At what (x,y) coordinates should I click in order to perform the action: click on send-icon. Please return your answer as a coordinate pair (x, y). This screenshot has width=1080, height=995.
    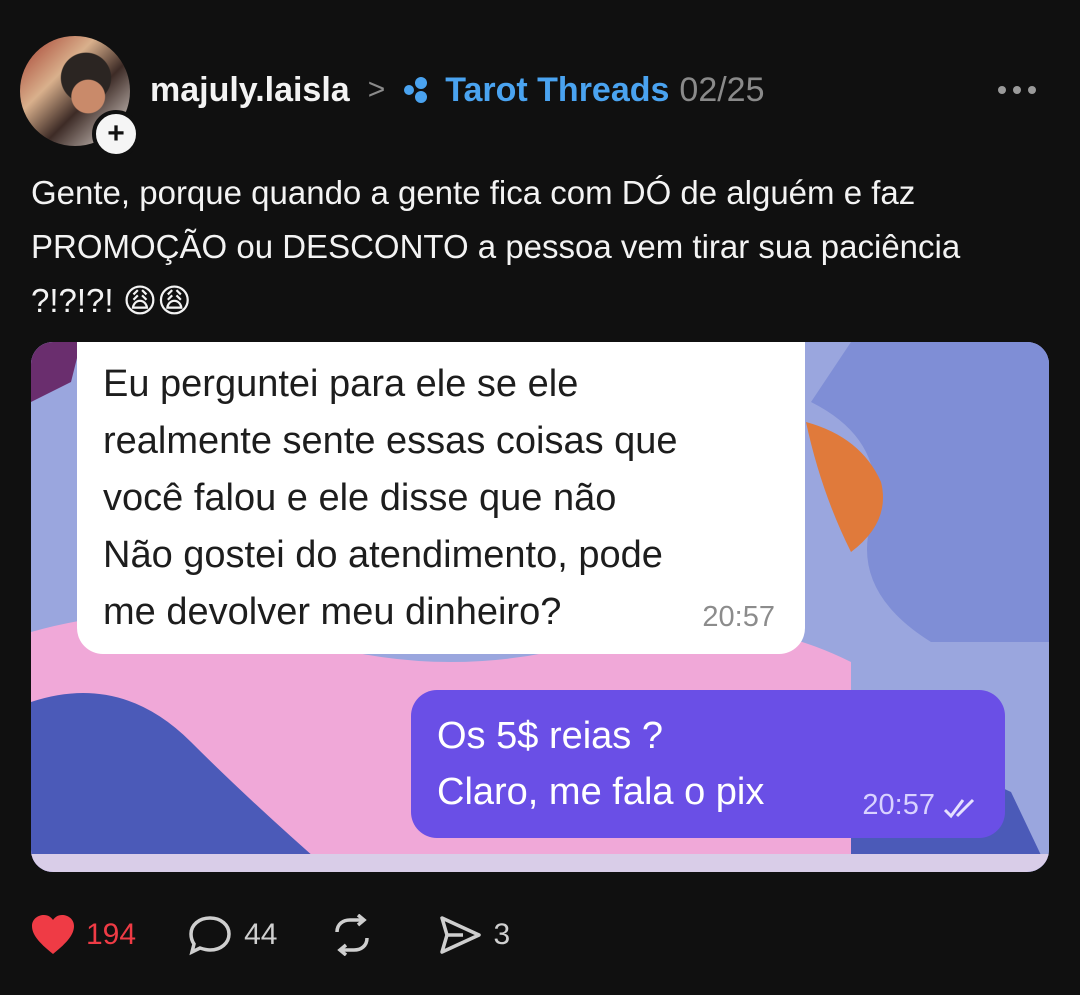
    Looking at the image, I should click on (461, 935).